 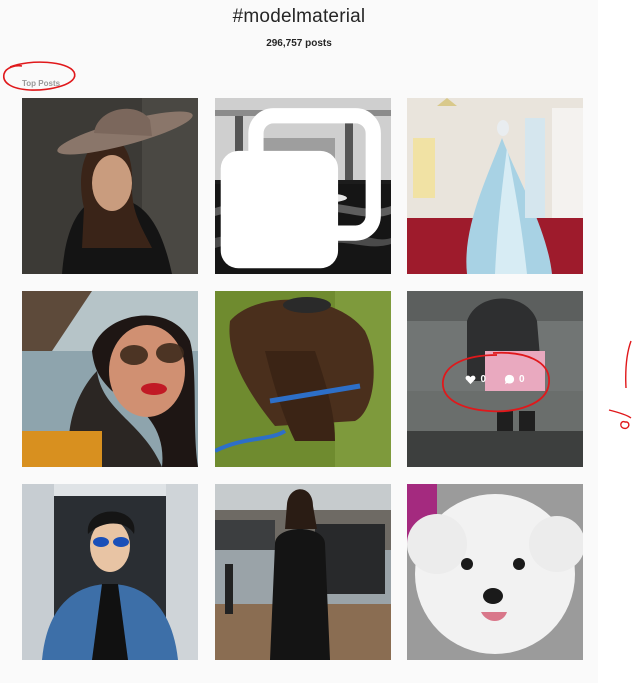 What do you see at coordinates (522, 379) in the screenshot?
I see `comments-count: 0` at bounding box center [522, 379].